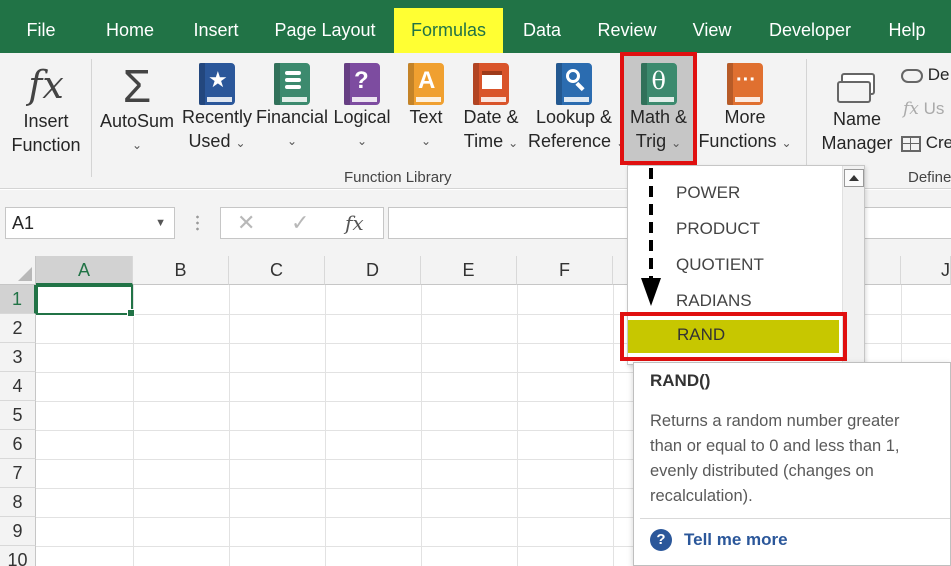 The height and width of the screenshot is (566, 951). Describe the element at coordinates (18, 357) in the screenshot. I see `row-header-3: 3` at that location.